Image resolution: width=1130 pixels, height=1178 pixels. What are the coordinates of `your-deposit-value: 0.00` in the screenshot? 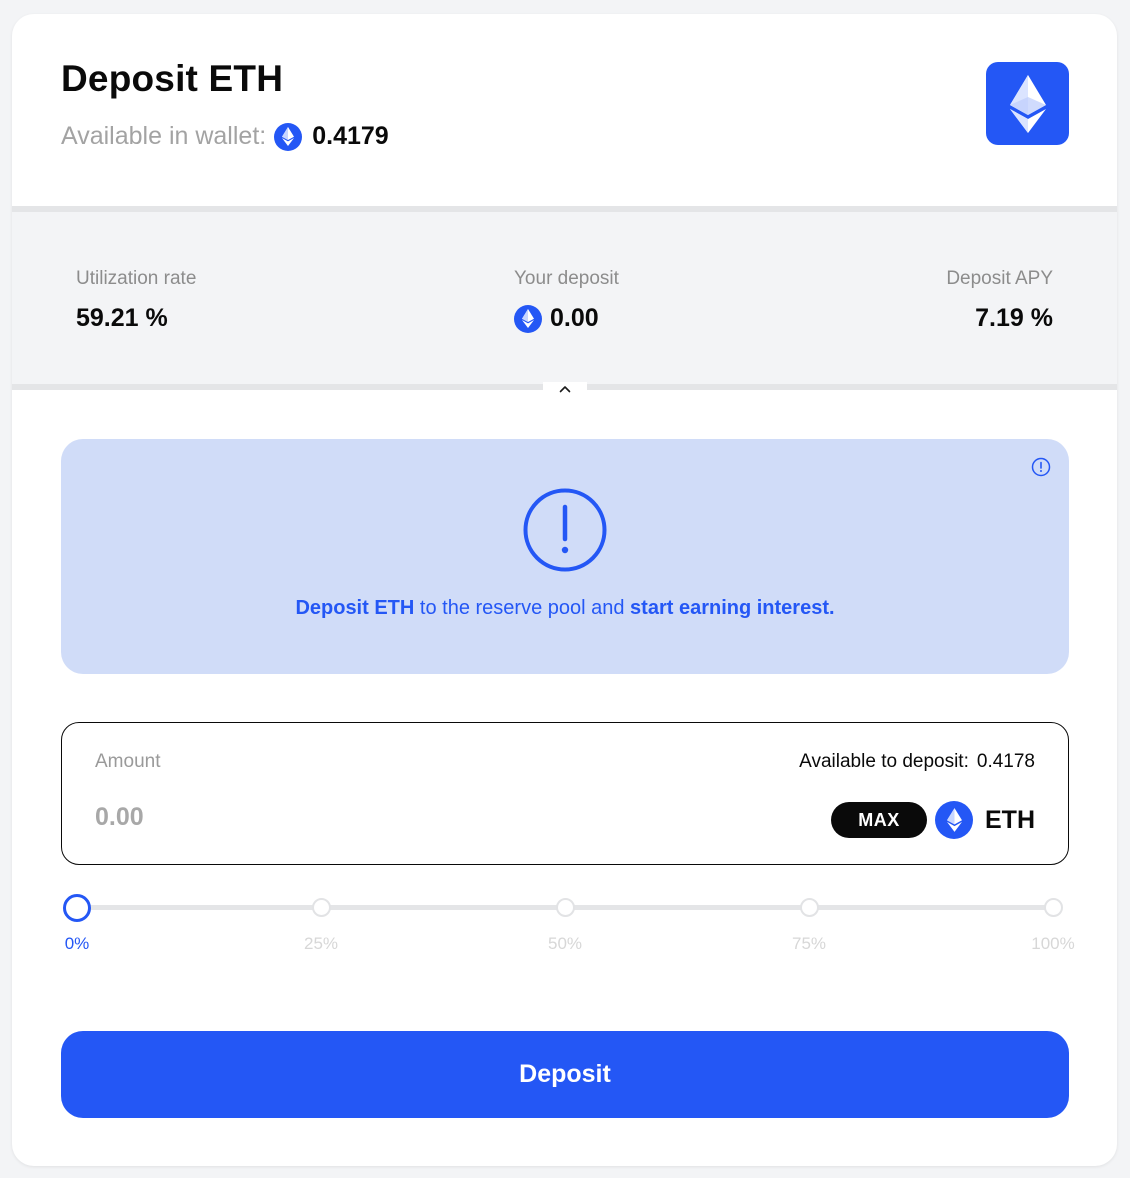 It's located at (574, 318).